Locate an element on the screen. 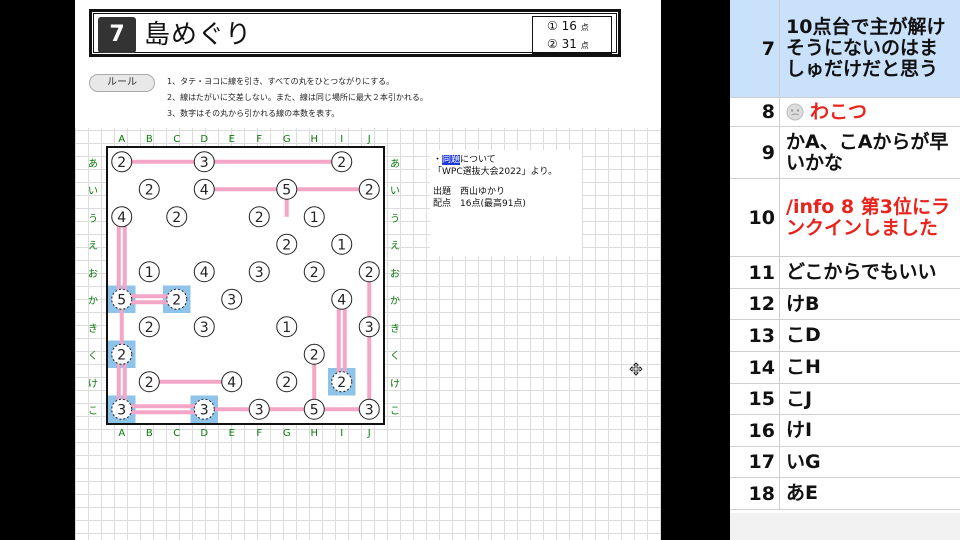  chat-row-number: 13 is located at coordinates (755, 335).